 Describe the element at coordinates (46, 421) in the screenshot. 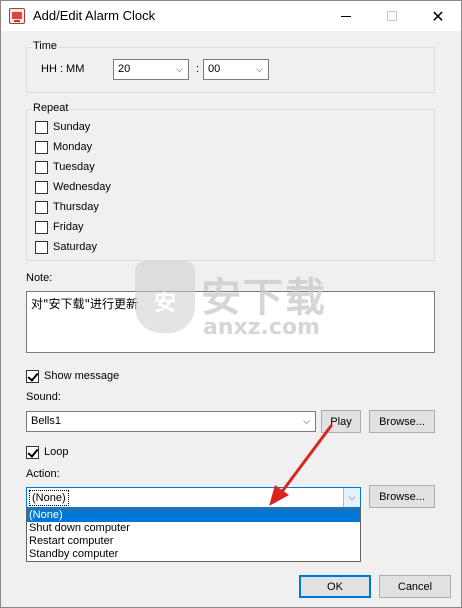

I see `sound-value: Bells1` at that location.